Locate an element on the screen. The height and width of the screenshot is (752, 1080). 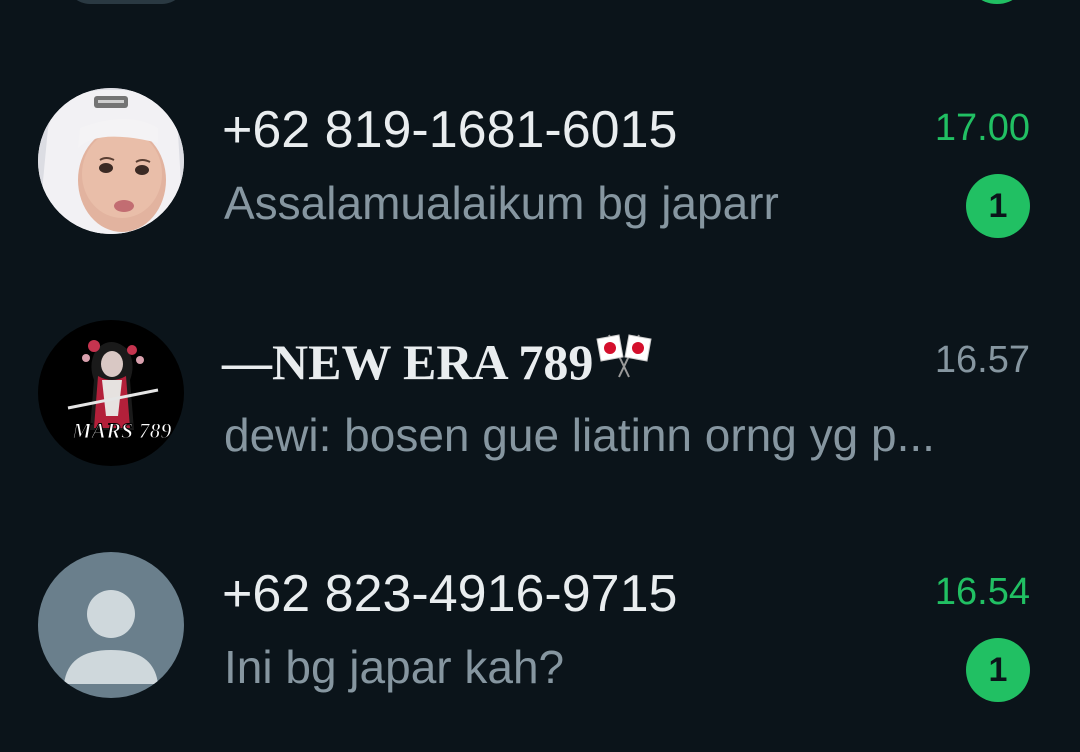
japan-crossed-flags-icon is located at coordinates (624, 361).